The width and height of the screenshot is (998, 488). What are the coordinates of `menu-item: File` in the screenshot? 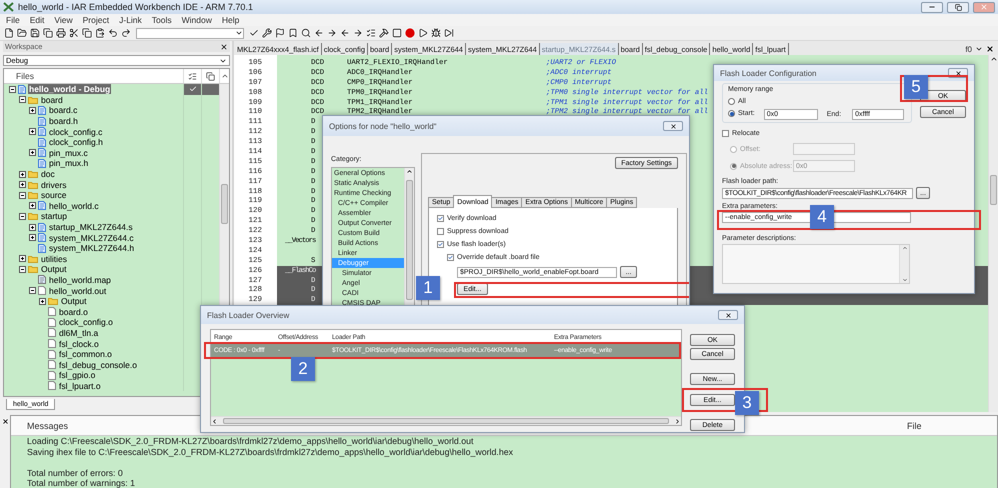 It's located at (13, 20).